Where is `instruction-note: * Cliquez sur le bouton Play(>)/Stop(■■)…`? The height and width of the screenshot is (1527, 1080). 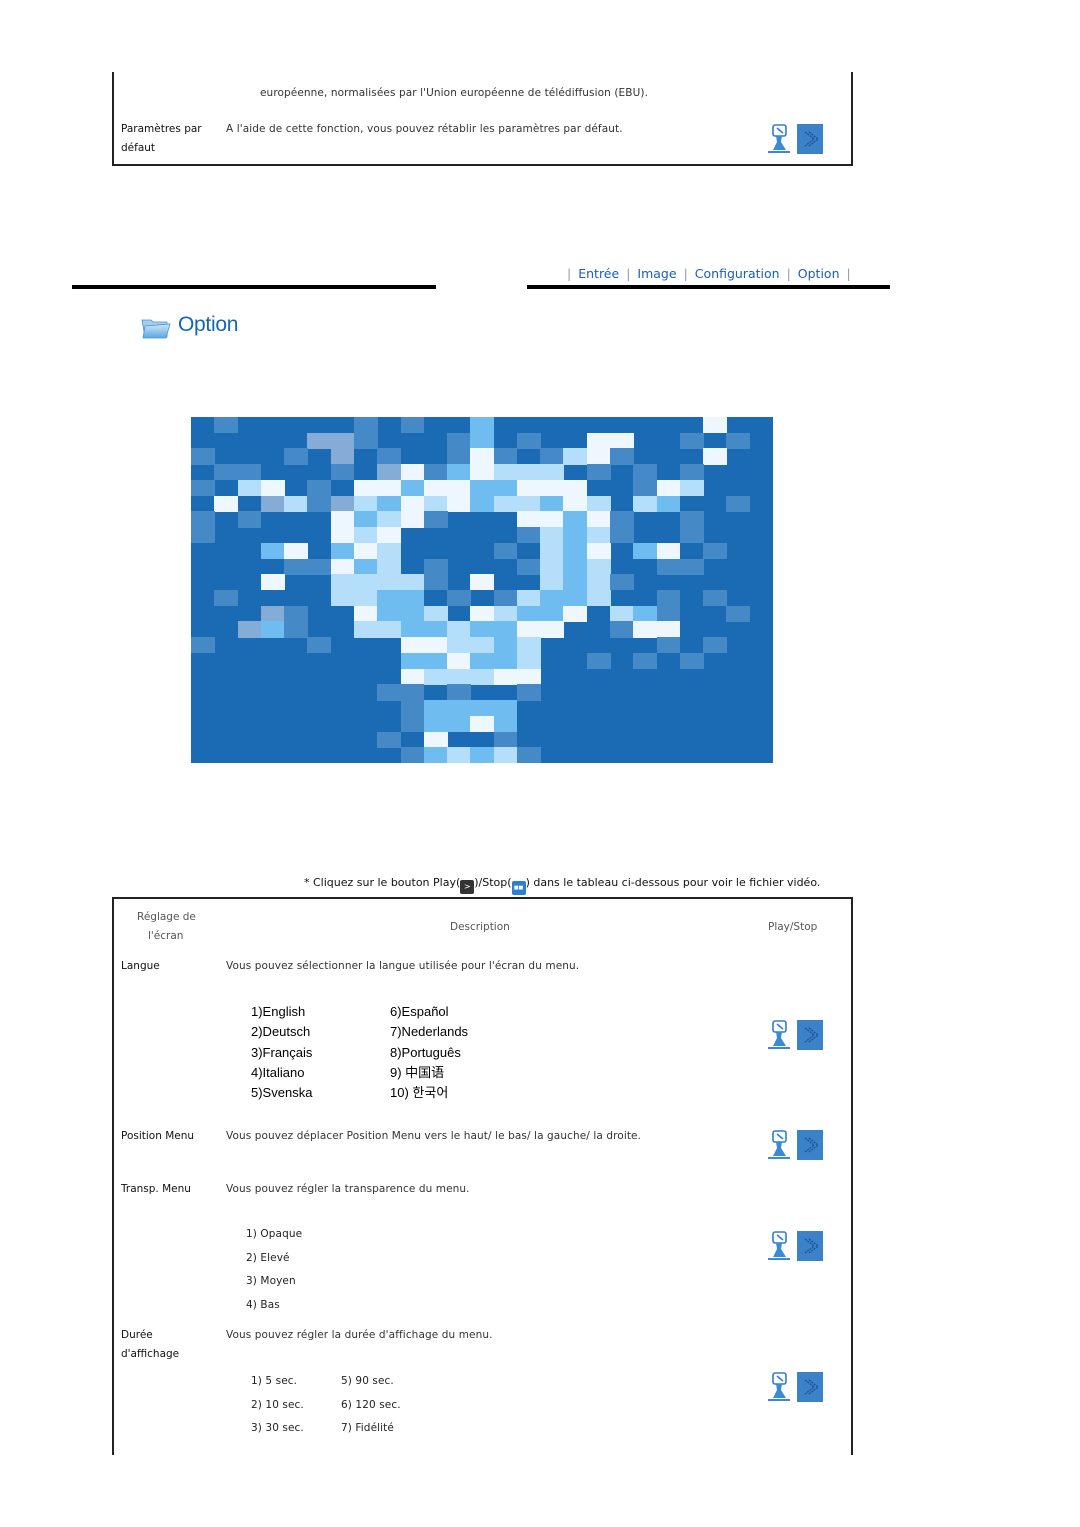 instruction-note: * Cliquez sur le bouton Play(>)/Stop(■■)… is located at coordinates (562, 885).